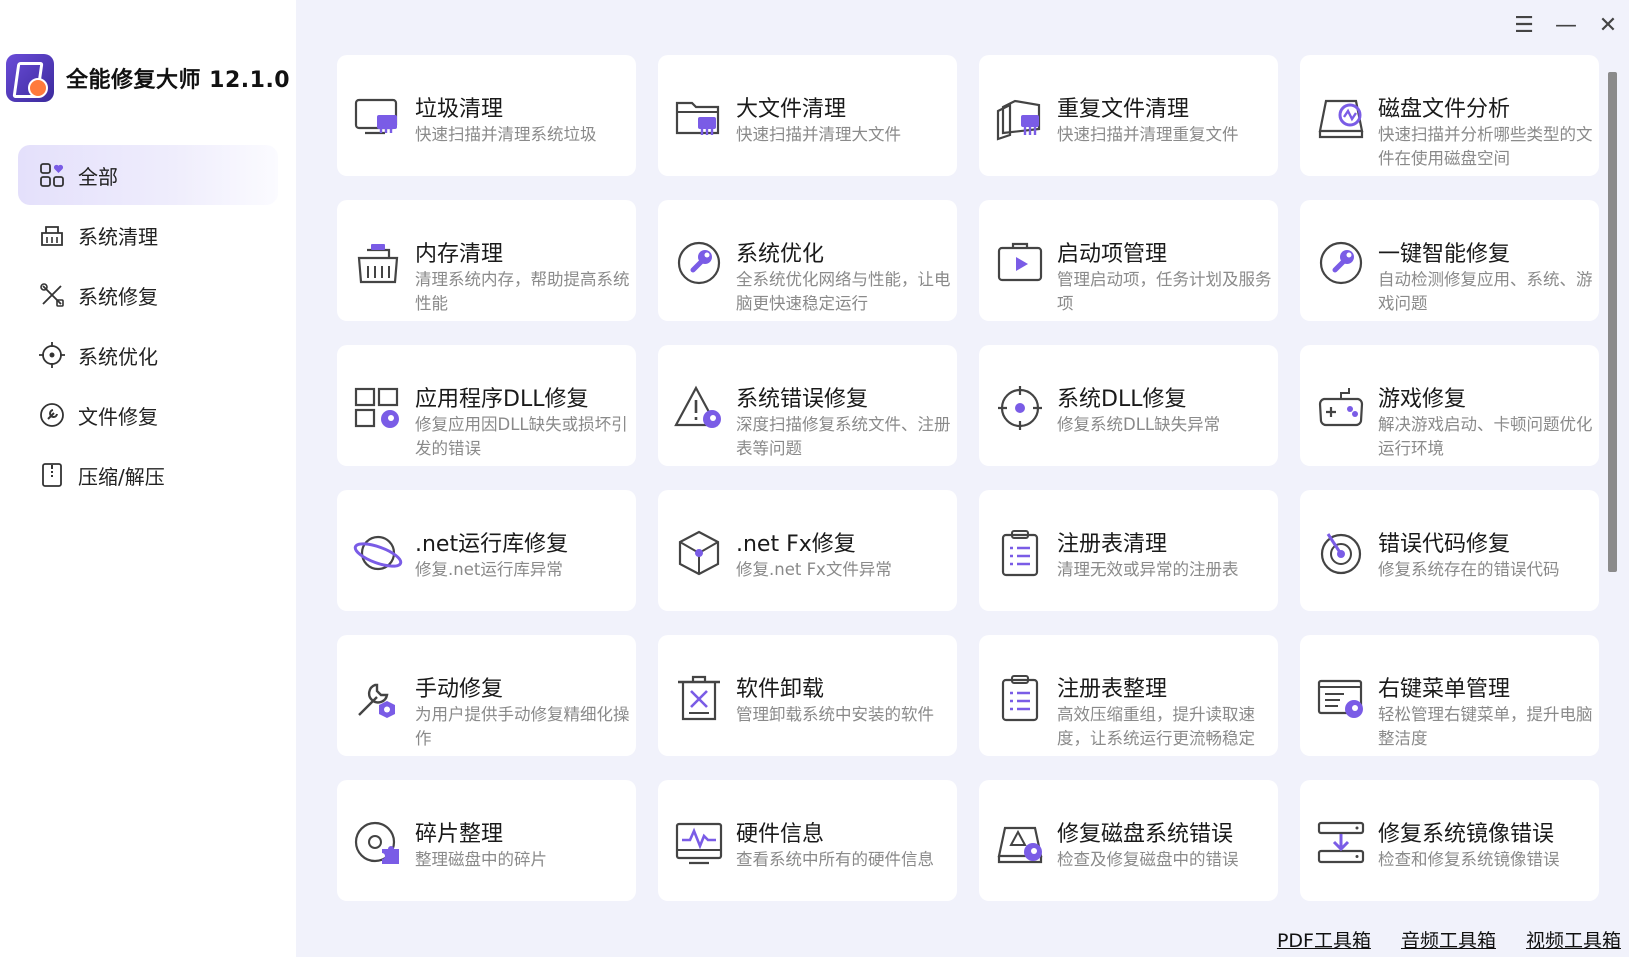 This screenshot has height=957, width=1629. What do you see at coordinates (1608, 25) in the screenshot?
I see `close-button: ✕` at bounding box center [1608, 25].